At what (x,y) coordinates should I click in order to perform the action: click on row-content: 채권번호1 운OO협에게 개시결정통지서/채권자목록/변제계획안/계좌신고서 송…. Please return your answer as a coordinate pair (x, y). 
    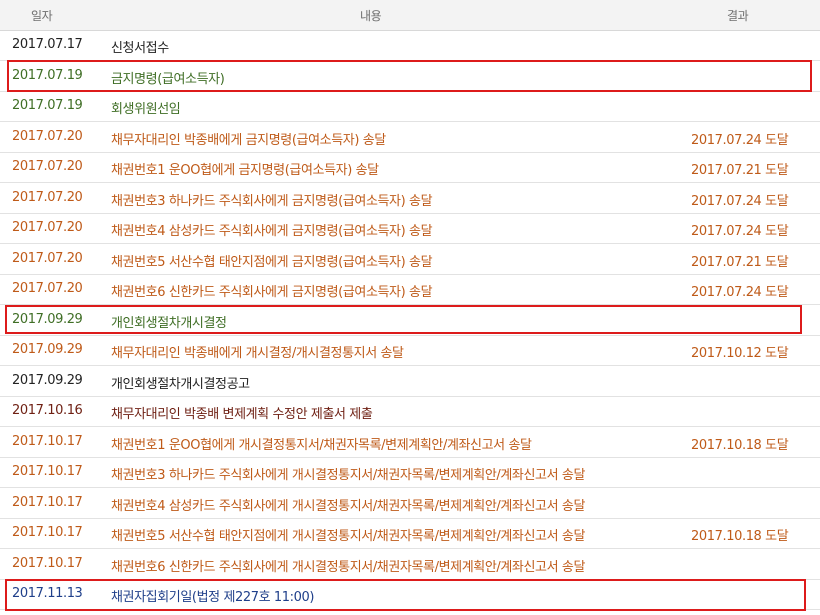
    Looking at the image, I should click on (321, 445).